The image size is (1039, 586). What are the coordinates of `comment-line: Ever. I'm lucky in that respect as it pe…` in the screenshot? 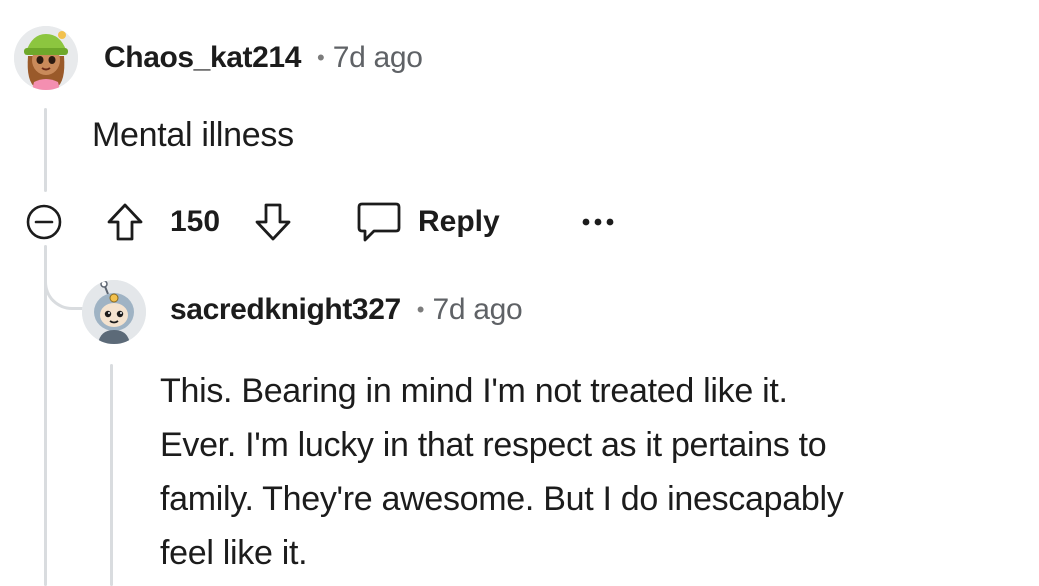 It's located at (493, 445).